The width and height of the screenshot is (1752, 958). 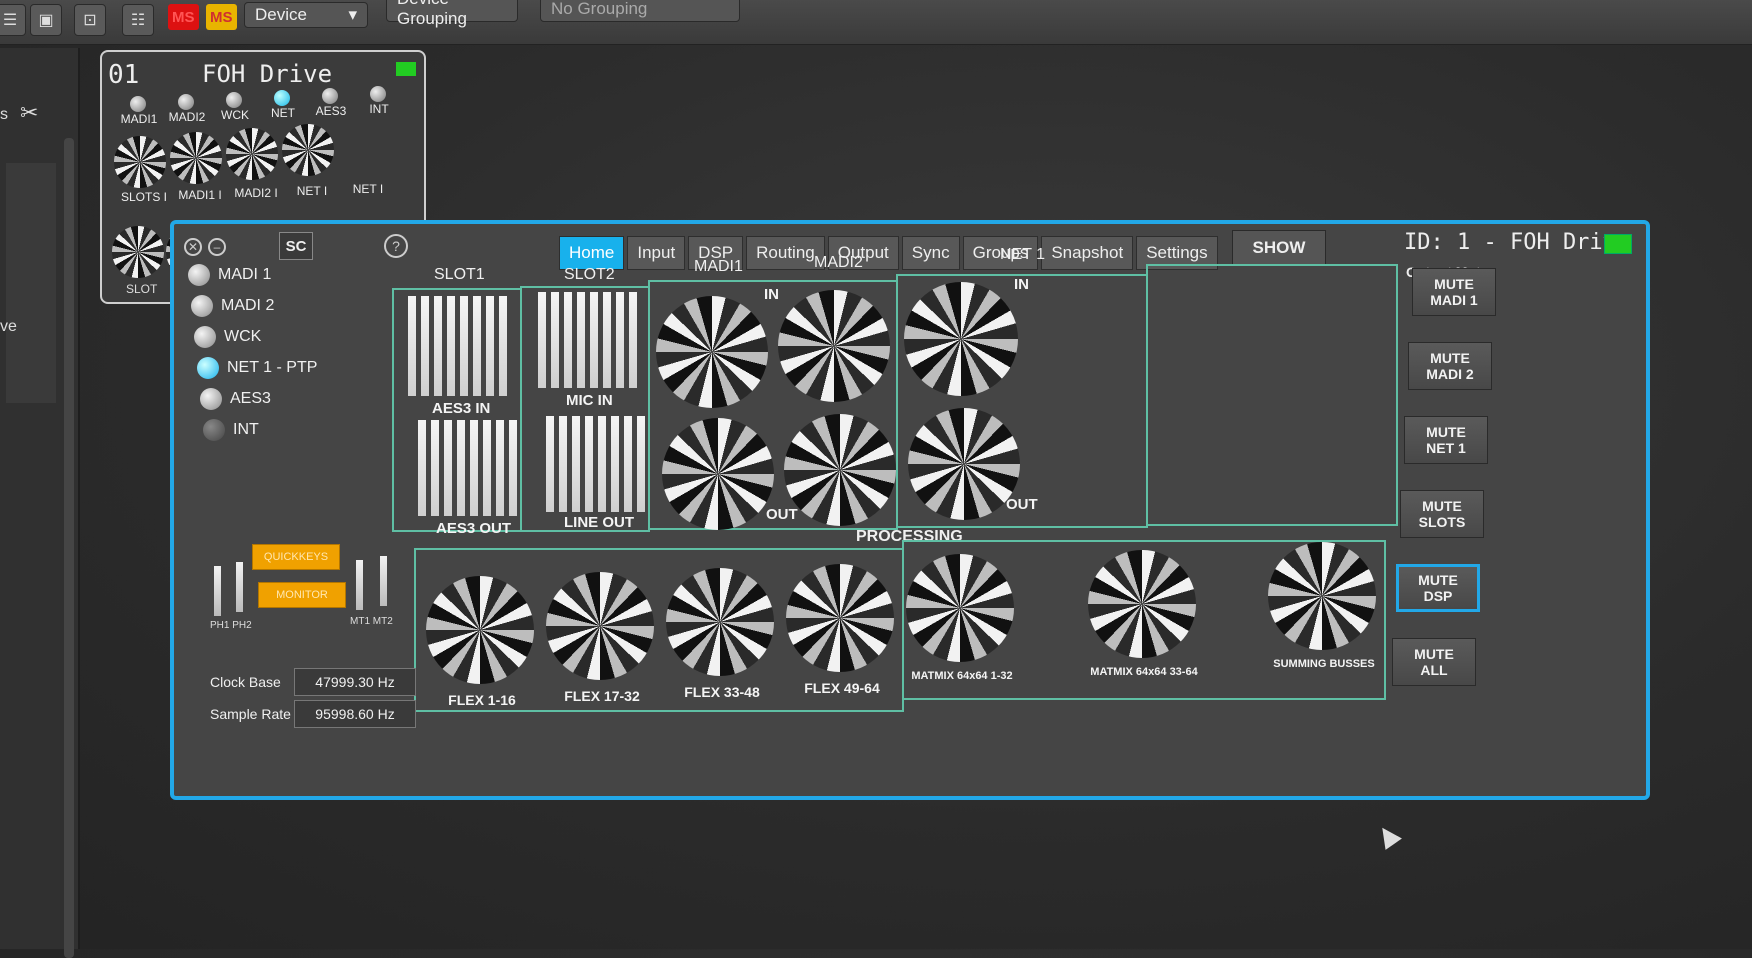 I want to click on mute-button-text: MUTE MADI 1, so click(x=1453, y=292).